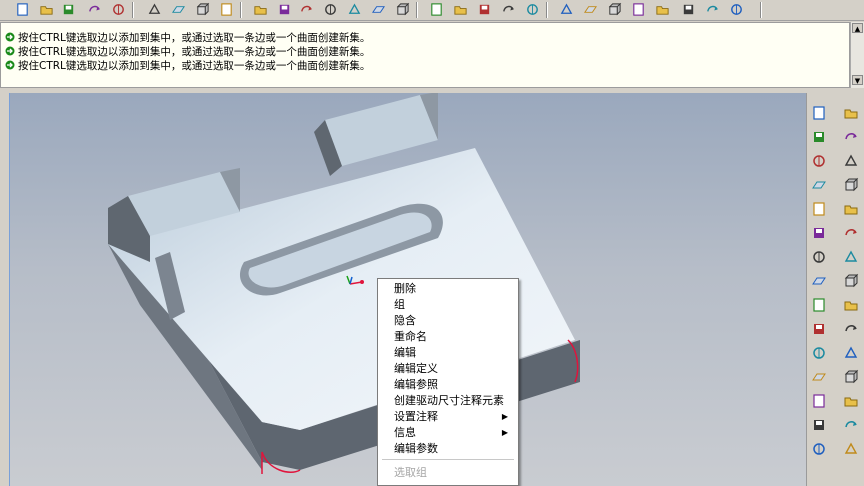 Image resolution: width=864 pixels, height=486 pixels. I want to click on main-toolbar, so click(432, 10).